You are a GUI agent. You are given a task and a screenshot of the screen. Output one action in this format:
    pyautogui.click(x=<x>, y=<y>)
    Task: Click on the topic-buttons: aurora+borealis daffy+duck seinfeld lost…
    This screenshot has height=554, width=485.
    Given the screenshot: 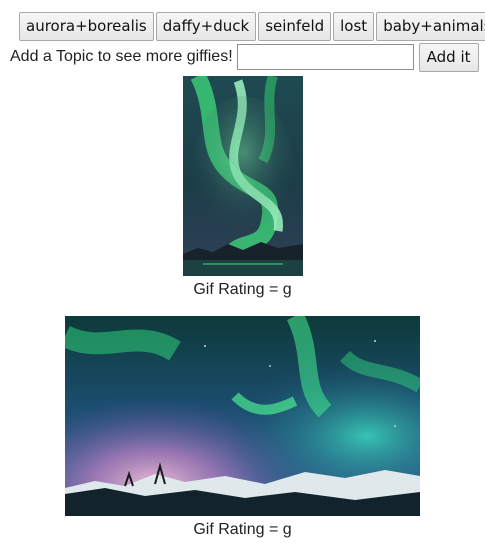 What is the action you would take?
    pyautogui.click(x=252, y=26)
    